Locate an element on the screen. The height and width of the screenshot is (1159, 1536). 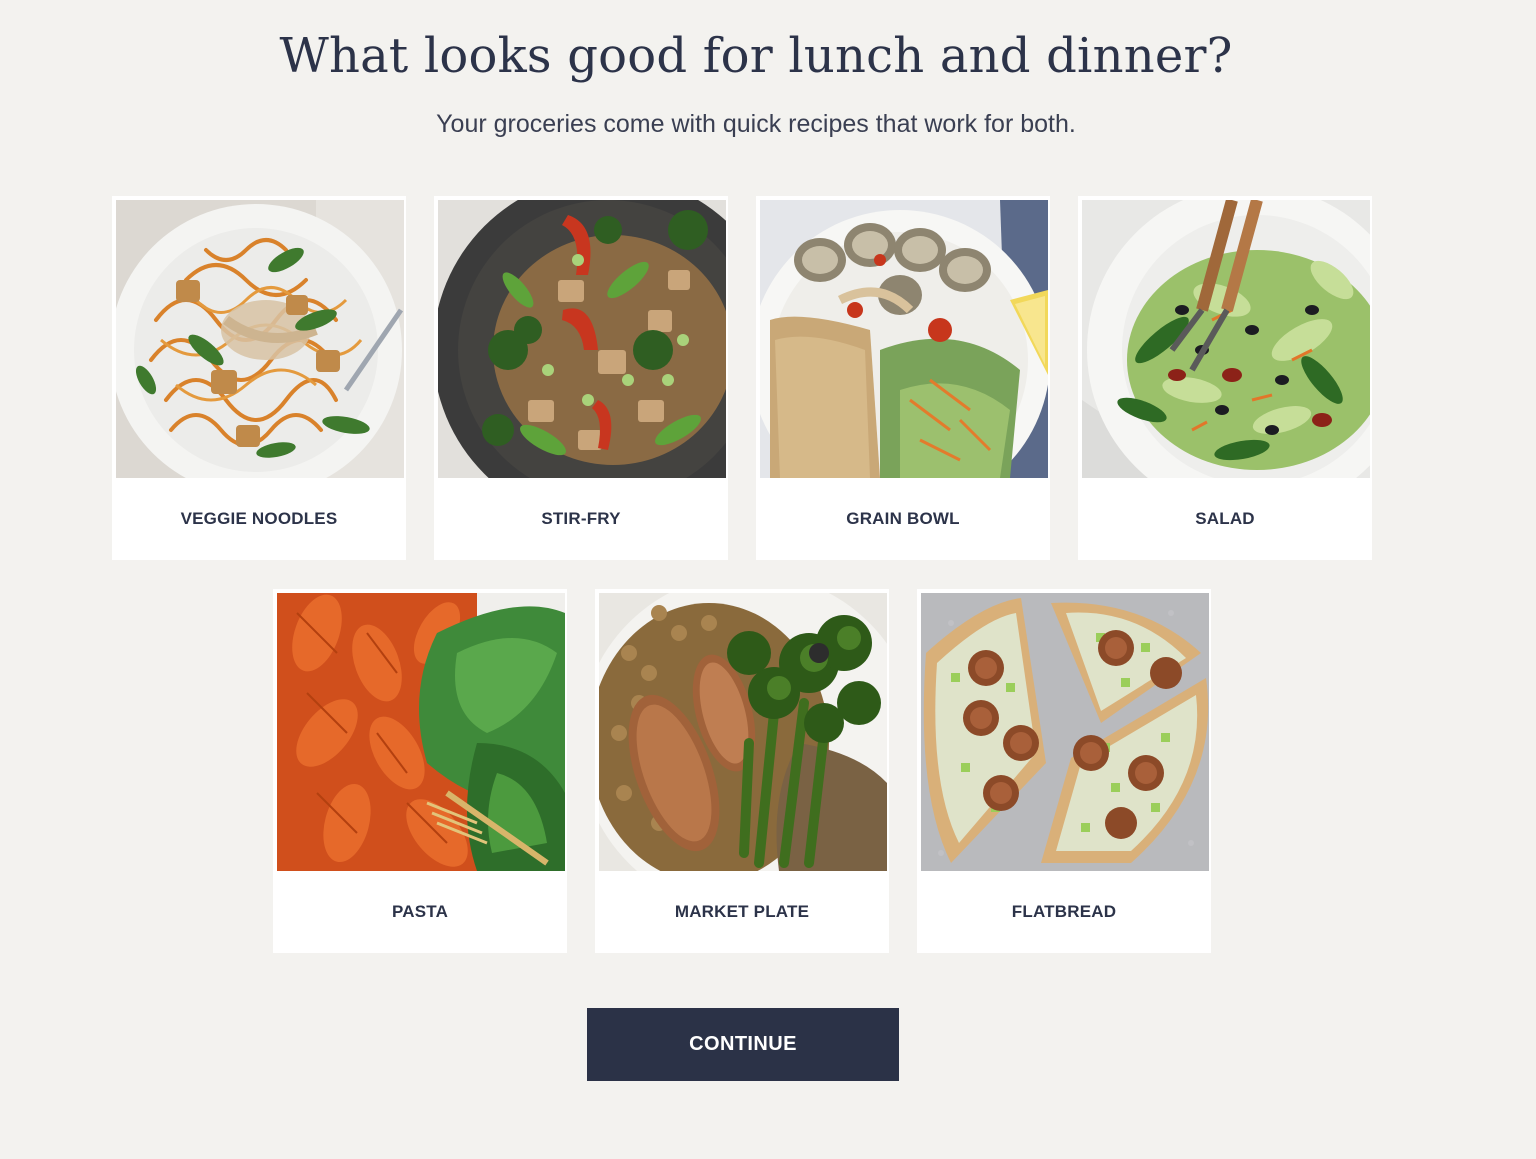
grain-bowl-photo is located at coordinates (904, 339).